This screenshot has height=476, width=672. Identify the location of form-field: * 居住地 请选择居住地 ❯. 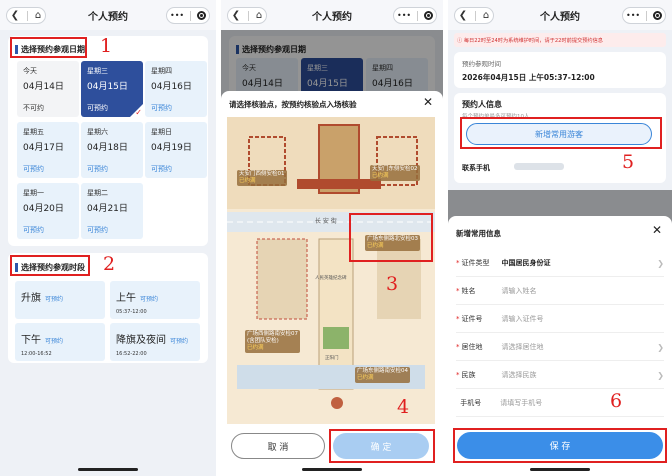
(560, 347).